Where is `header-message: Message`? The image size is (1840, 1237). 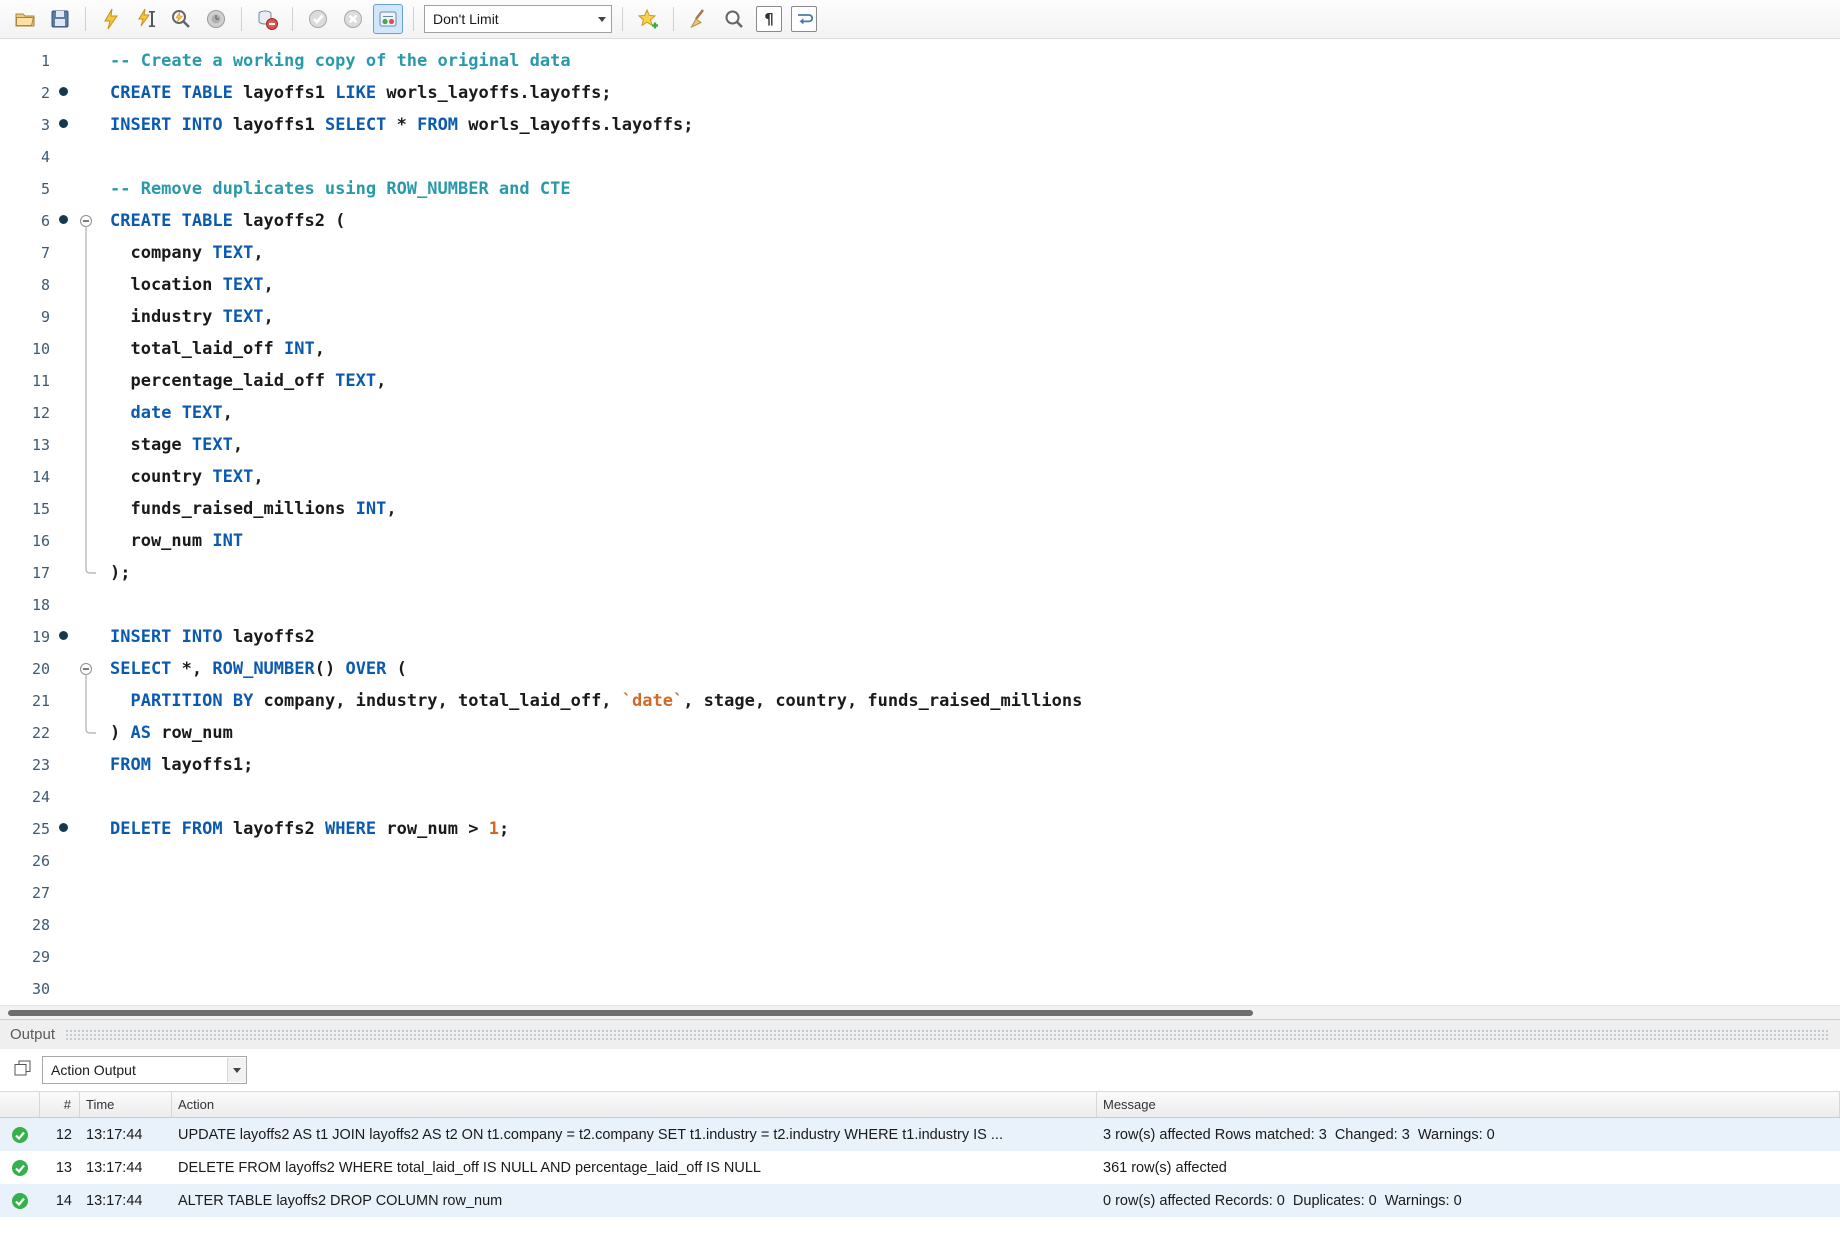
header-message: Message is located at coordinates (1468, 1104).